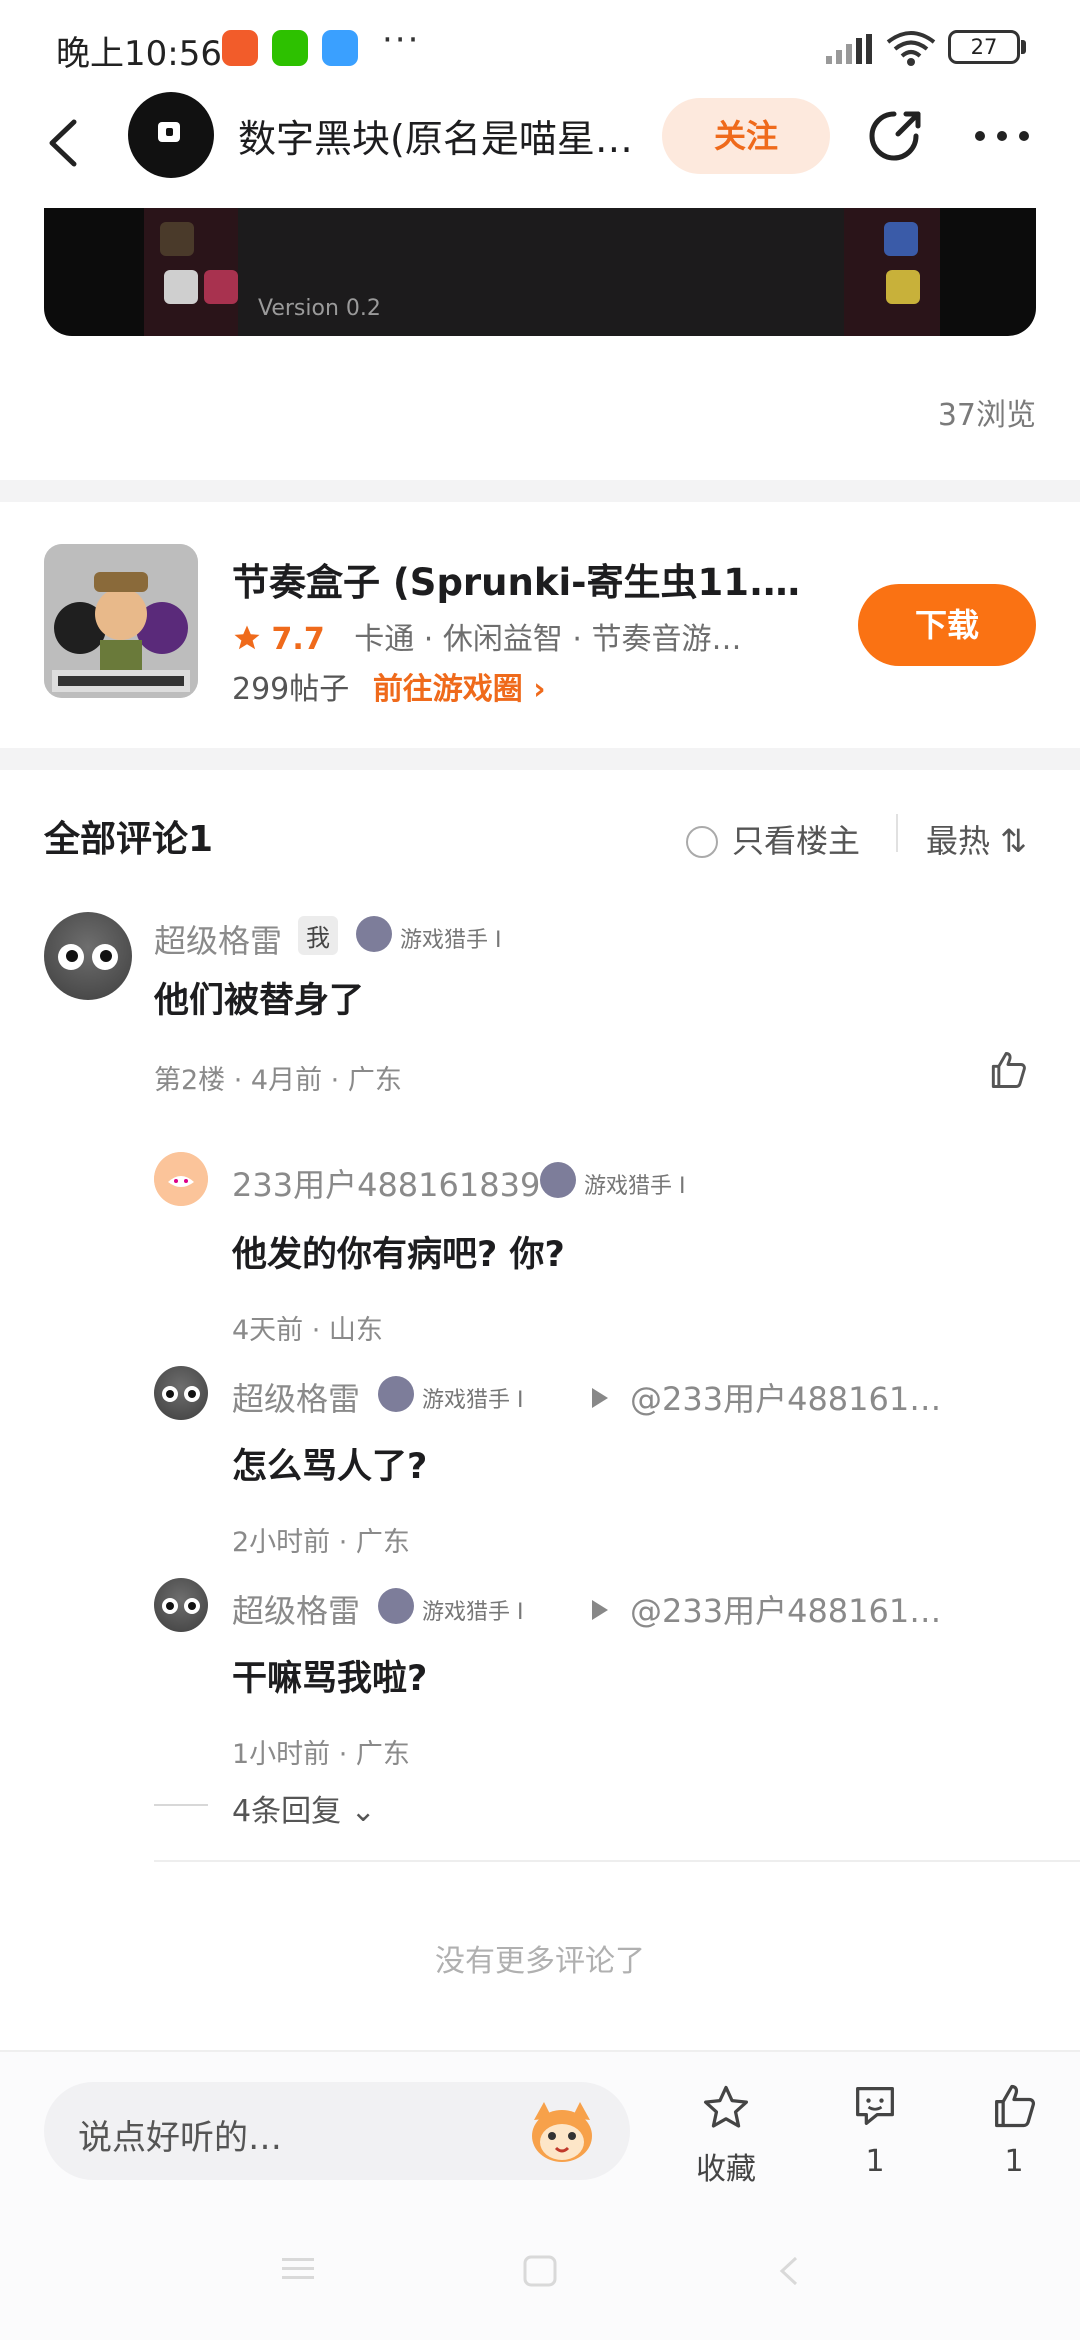 This screenshot has height=2340, width=1080. Describe the element at coordinates (401, 40) in the screenshot. I see `status-more-dots: ···` at that location.